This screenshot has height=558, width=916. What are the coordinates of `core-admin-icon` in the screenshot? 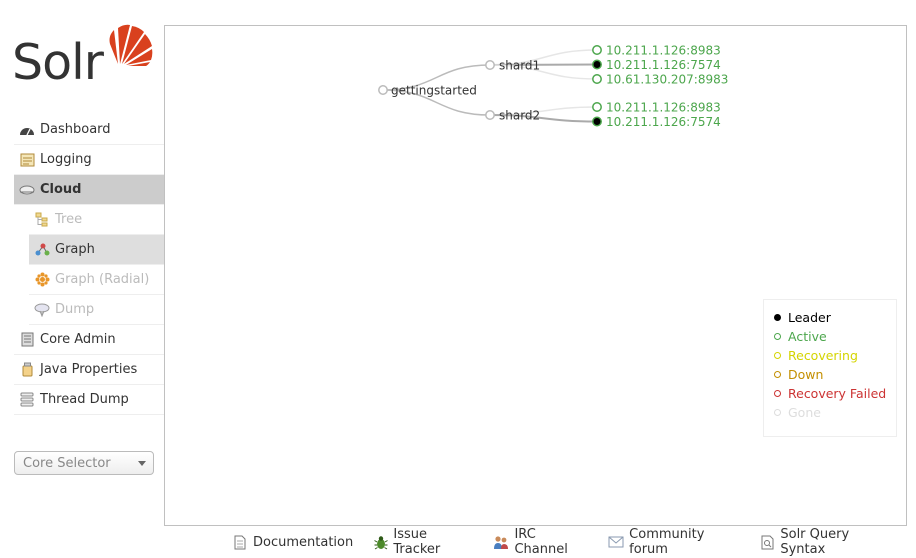 It's located at (27, 340).